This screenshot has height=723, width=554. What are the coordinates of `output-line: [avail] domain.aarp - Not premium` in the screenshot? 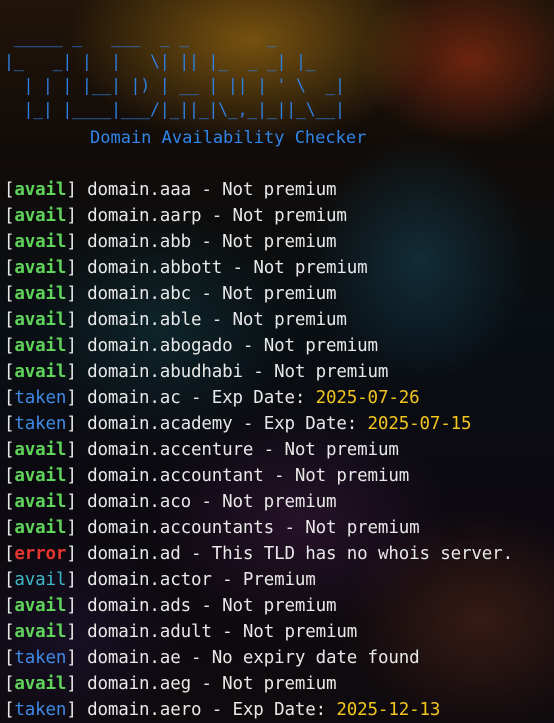 It's located at (258, 216).